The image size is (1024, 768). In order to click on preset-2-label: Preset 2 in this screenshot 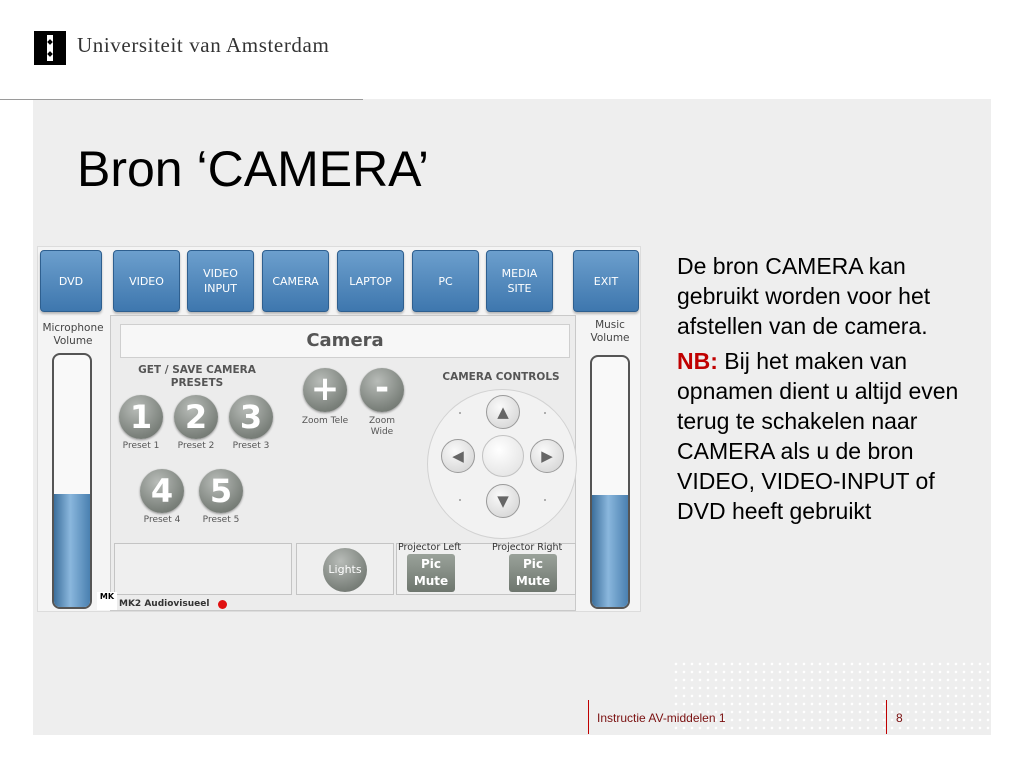, I will do `click(196, 446)`.